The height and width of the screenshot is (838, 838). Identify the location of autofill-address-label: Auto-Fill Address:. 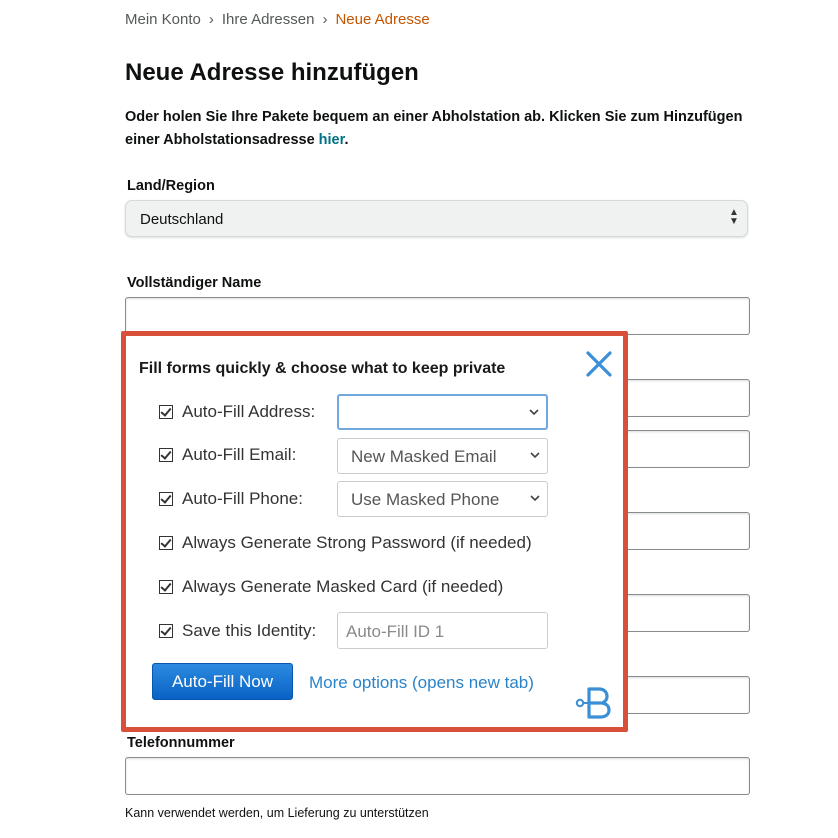
(249, 411).